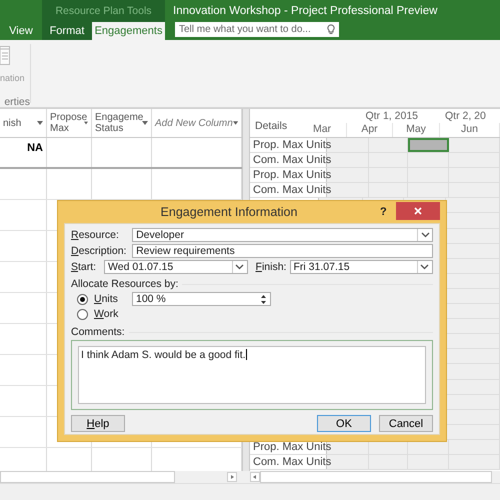 The height and width of the screenshot is (500, 500). Describe the element at coordinates (305, 11) in the screenshot. I see `window-title: Innovation Workshop - Project Professional Preview` at that location.